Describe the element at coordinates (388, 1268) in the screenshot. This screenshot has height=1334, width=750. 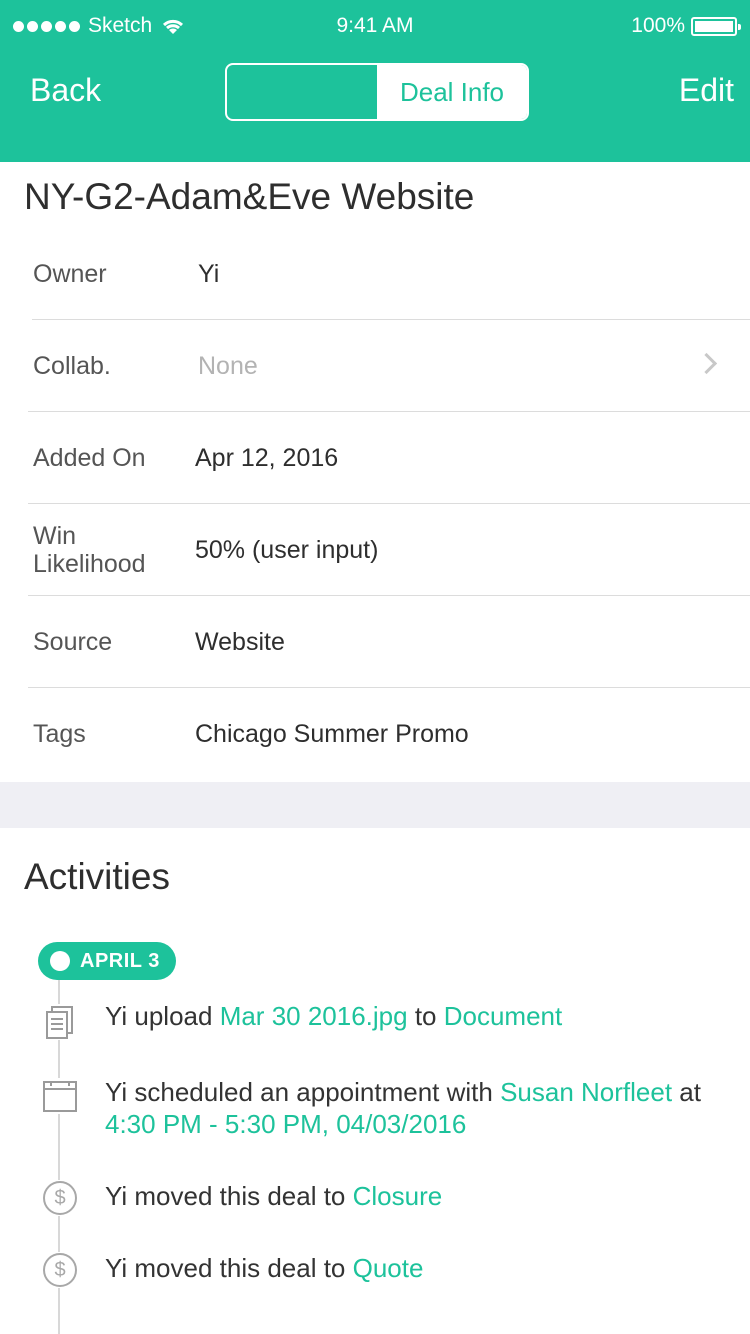
I see `stage-link: Quote` at that location.